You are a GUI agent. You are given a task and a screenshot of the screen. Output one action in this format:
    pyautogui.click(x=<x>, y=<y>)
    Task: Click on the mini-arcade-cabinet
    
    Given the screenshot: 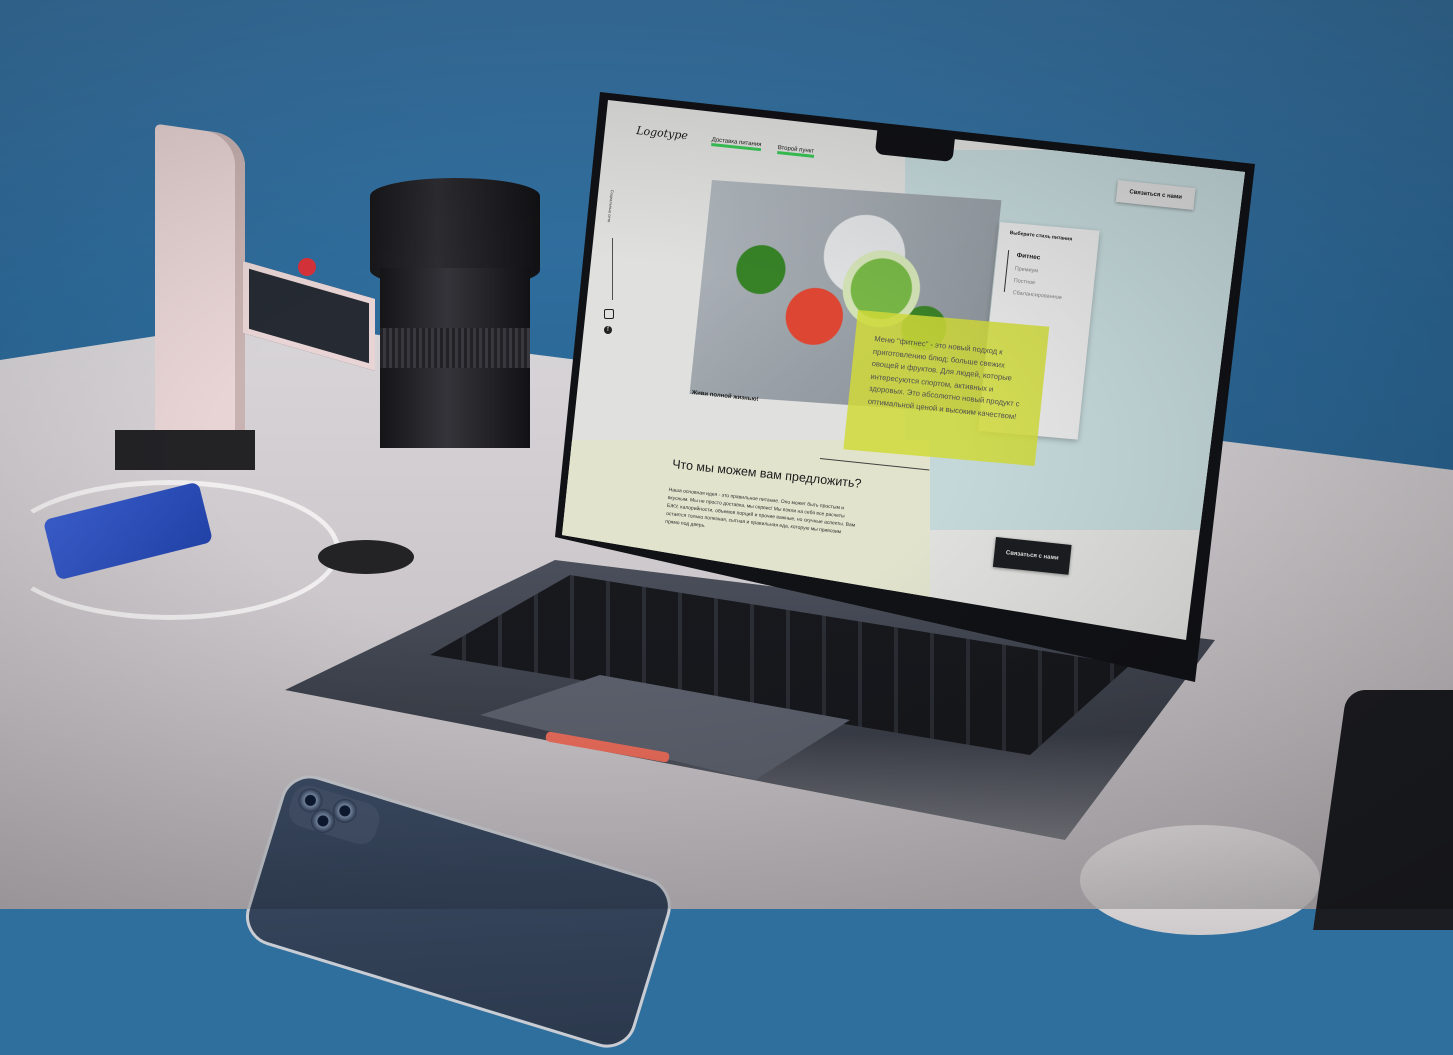 What is the action you would take?
    pyautogui.click(x=245, y=296)
    